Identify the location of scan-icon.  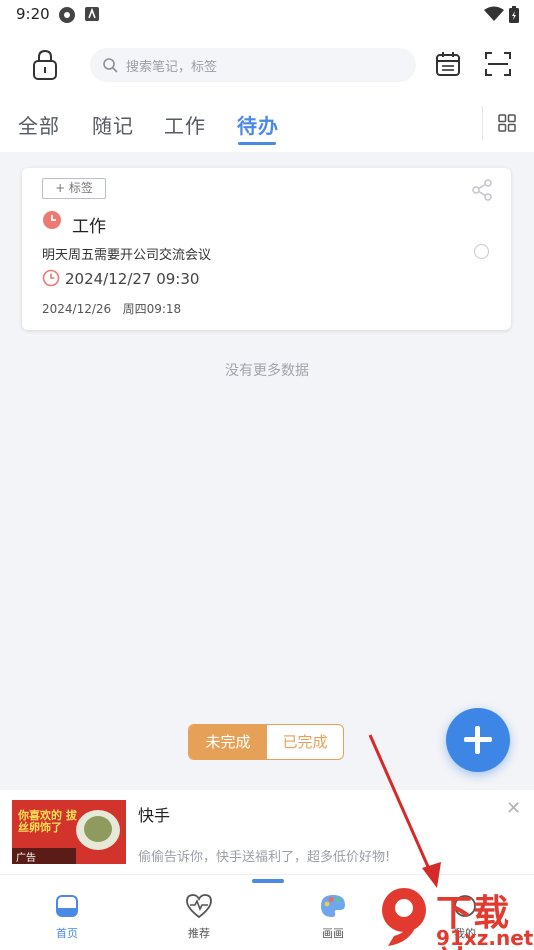
(498, 64).